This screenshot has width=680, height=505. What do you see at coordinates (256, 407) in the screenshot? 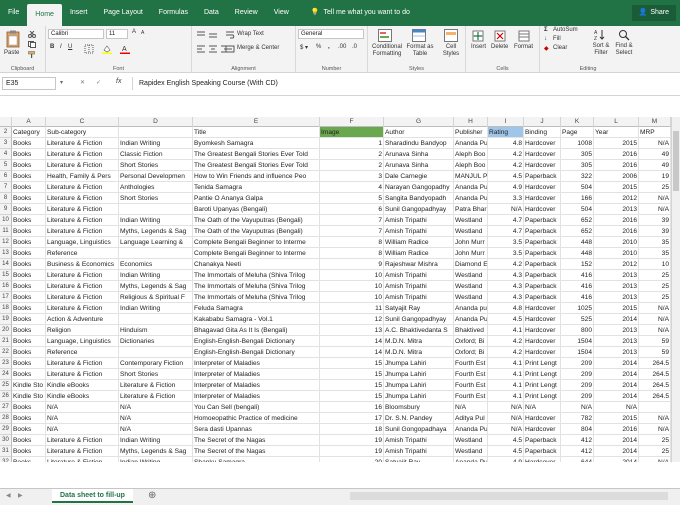
I see `table-cell: You Can Sell (bengali)` at bounding box center [256, 407].